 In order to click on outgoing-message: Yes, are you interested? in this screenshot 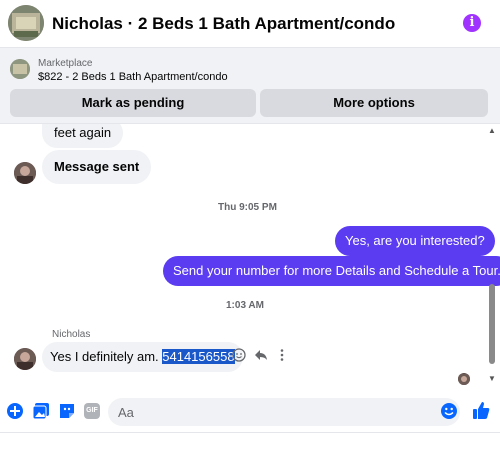, I will do `click(415, 241)`.